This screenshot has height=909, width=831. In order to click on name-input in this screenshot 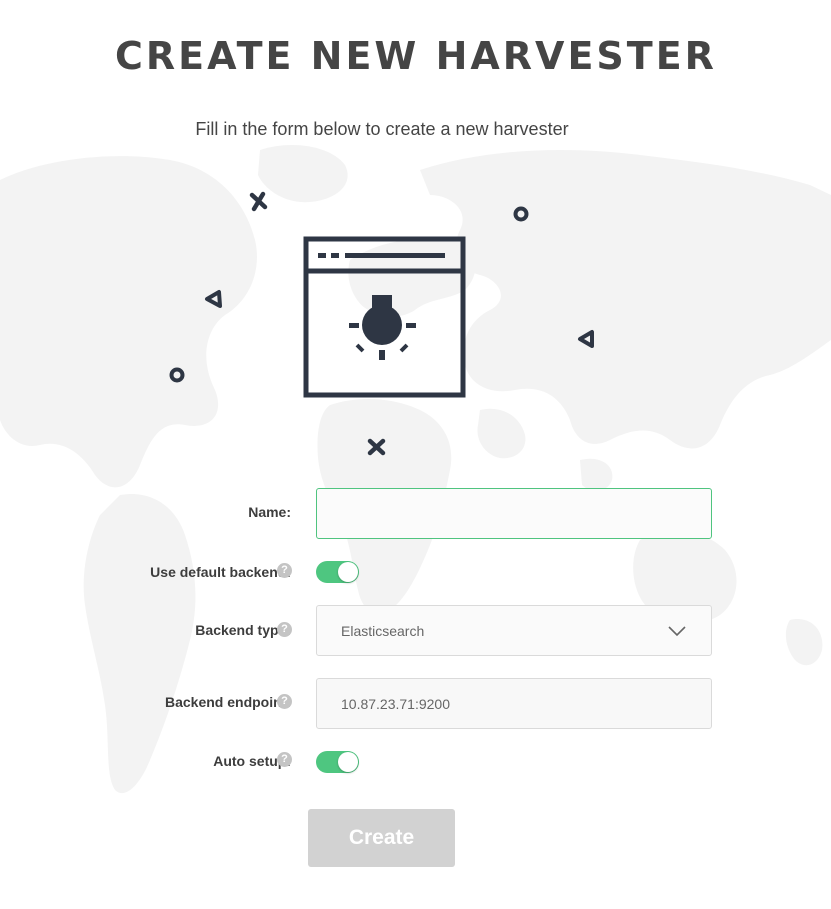, I will do `click(514, 513)`.